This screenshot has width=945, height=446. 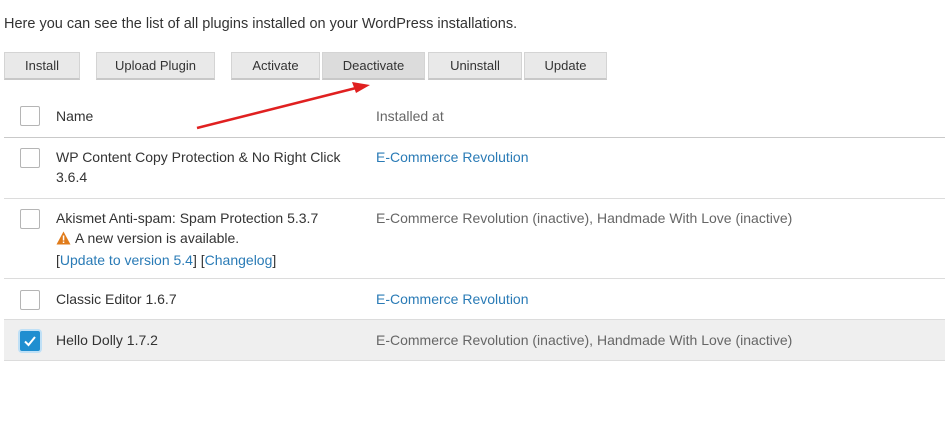 What do you see at coordinates (474, 116) in the screenshot?
I see `table-header: Name Installed at` at bounding box center [474, 116].